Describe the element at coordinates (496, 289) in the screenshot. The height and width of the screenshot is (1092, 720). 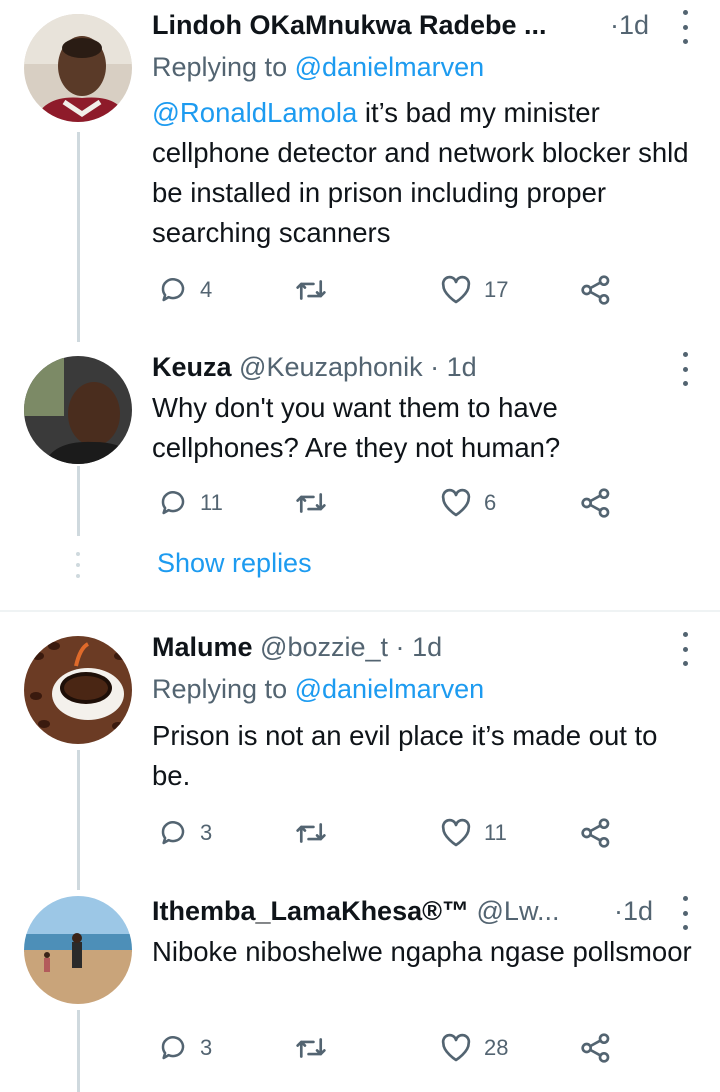
I see `like-count: 17` at that location.